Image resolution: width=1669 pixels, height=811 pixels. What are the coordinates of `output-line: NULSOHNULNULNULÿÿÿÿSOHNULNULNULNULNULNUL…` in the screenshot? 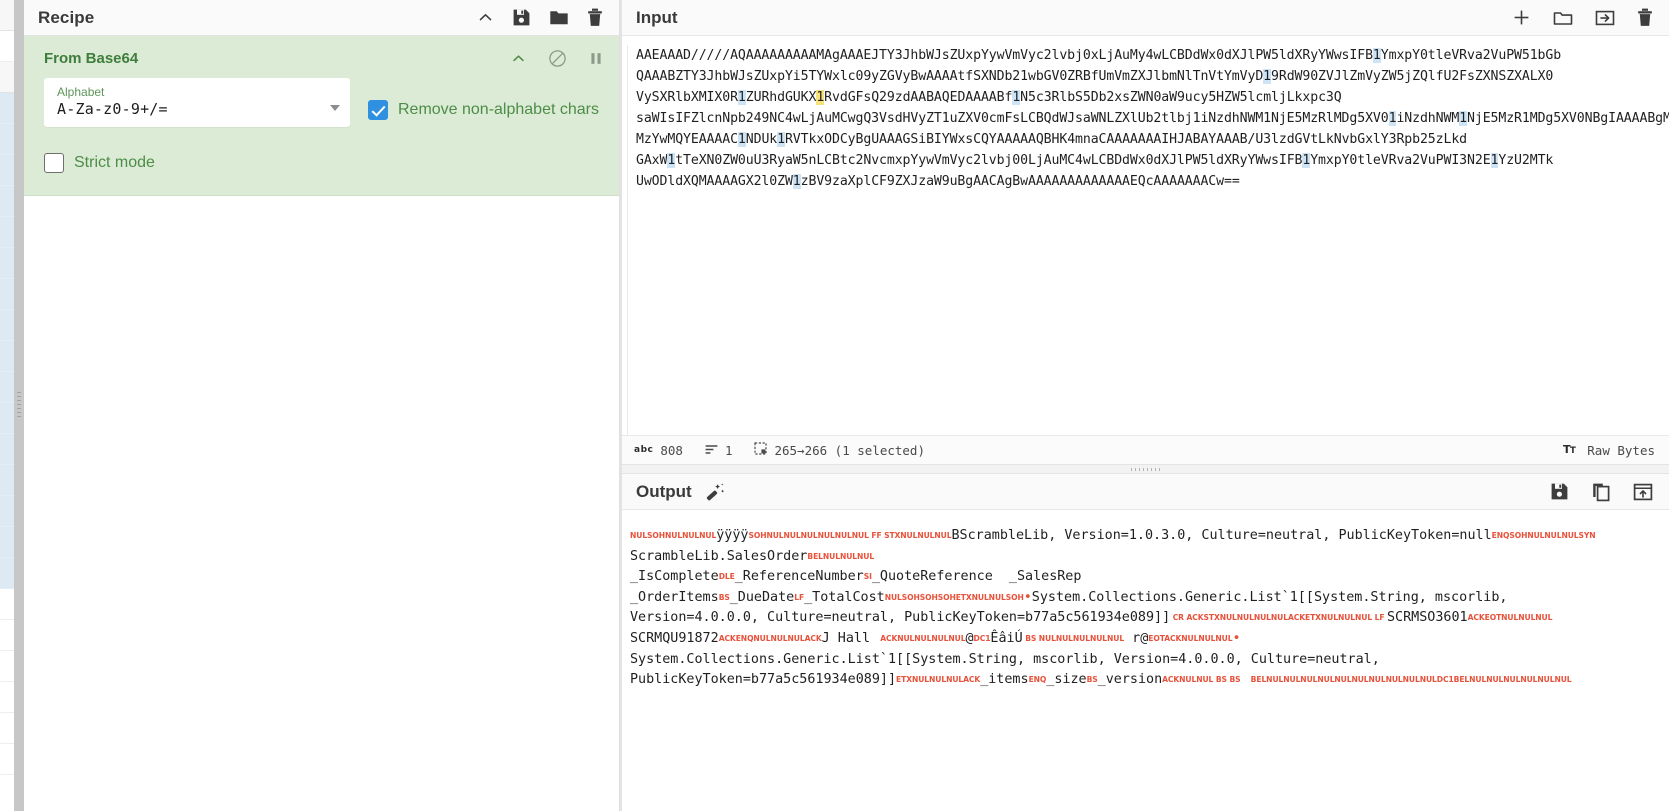 It's located at (1113, 535).